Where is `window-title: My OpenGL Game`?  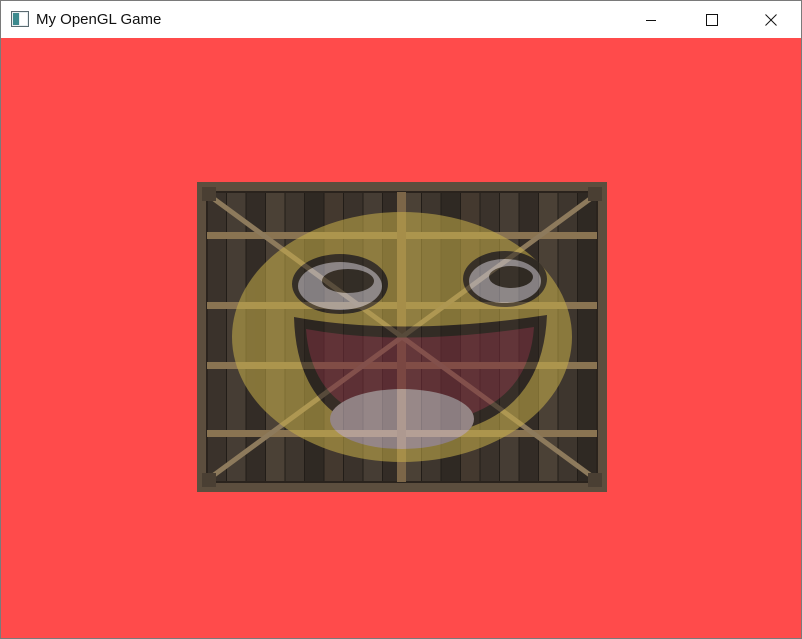 window-title: My OpenGL Game is located at coordinates (99, 19).